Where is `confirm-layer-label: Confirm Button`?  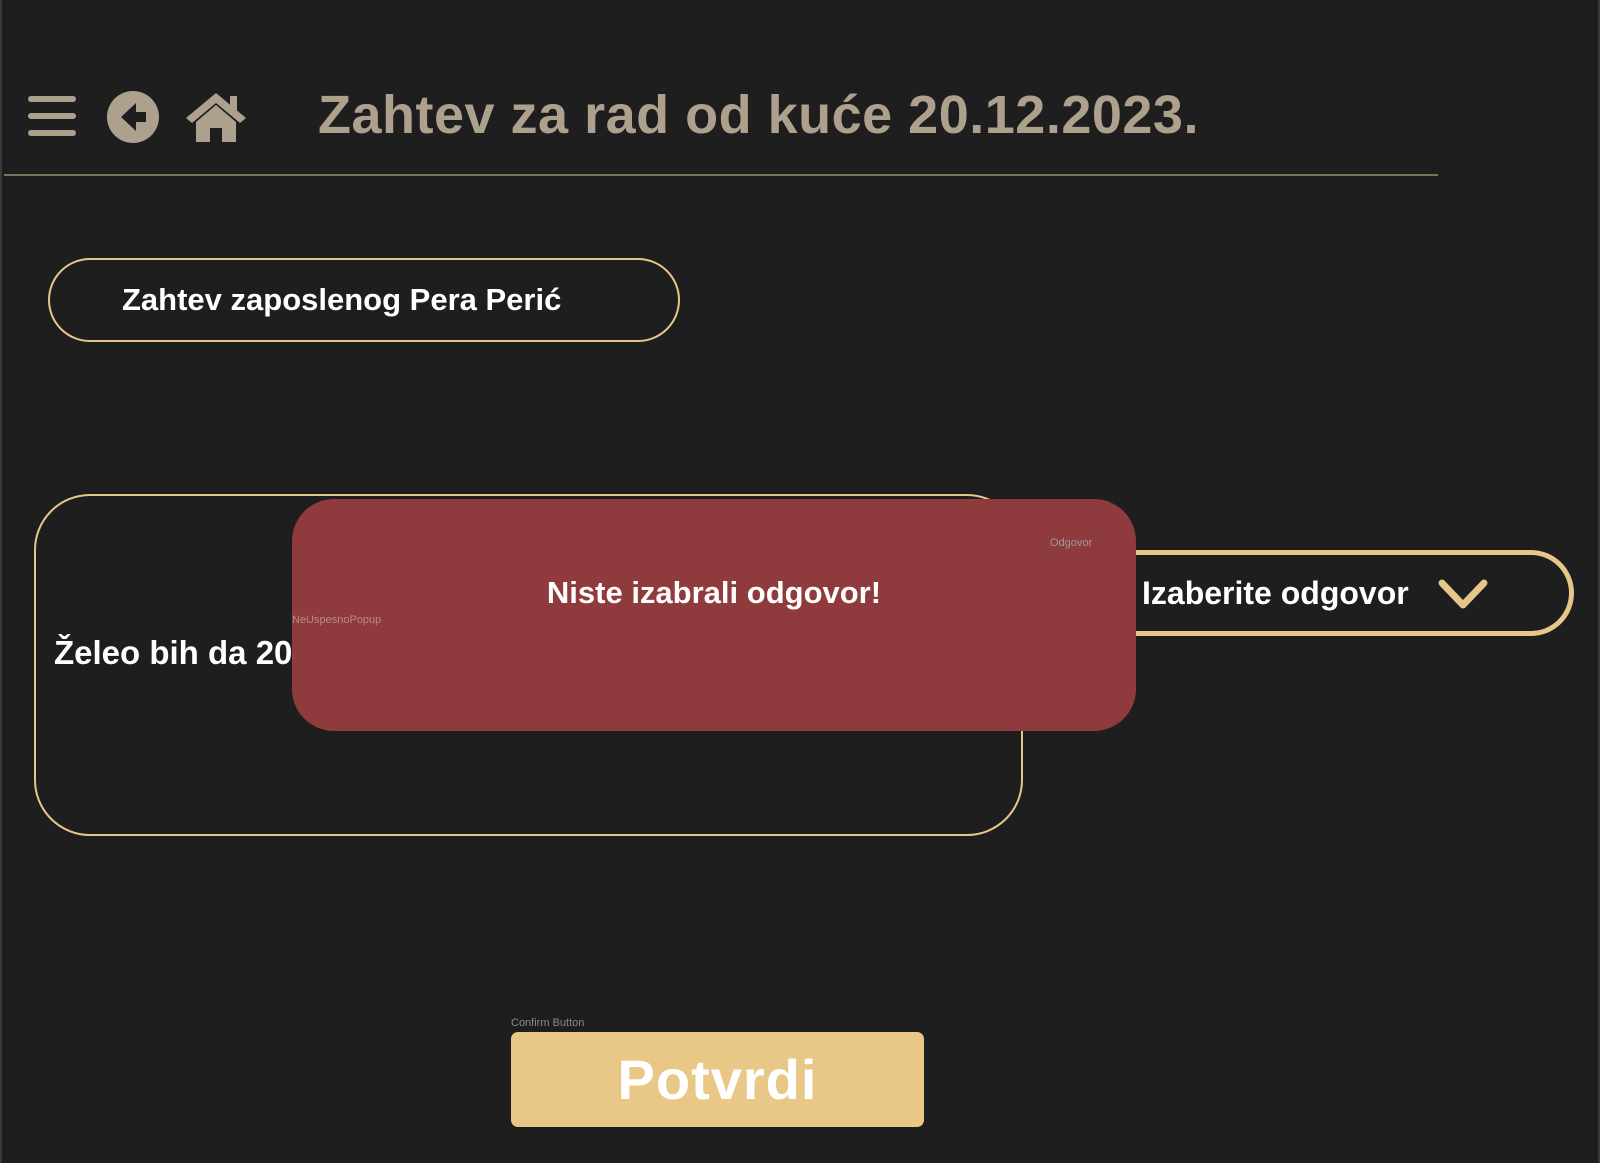 confirm-layer-label: Confirm Button is located at coordinates (548, 1023).